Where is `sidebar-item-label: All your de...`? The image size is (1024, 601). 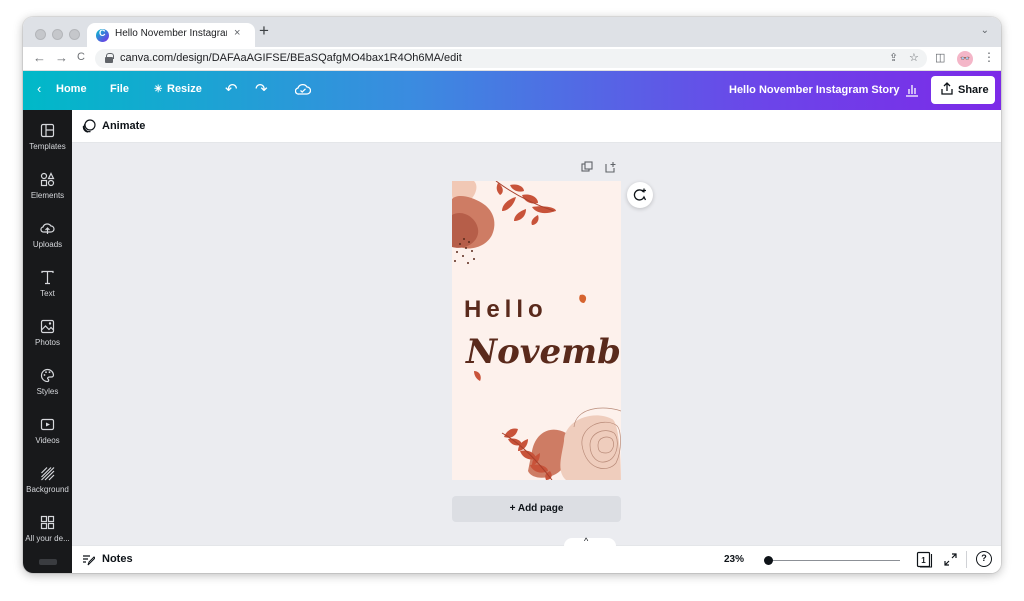 sidebar-item-label: All your de... is located at coordinates (47, 538).